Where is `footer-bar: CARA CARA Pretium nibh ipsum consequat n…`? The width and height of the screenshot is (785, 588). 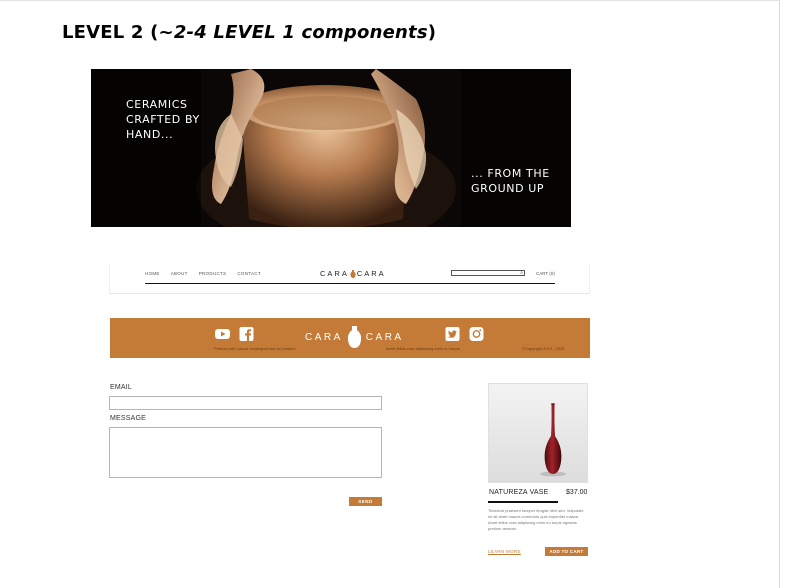 footer-bar: CARA CARA Pretium nibh ipsum consequat n… is located at coordinates (350, 338).